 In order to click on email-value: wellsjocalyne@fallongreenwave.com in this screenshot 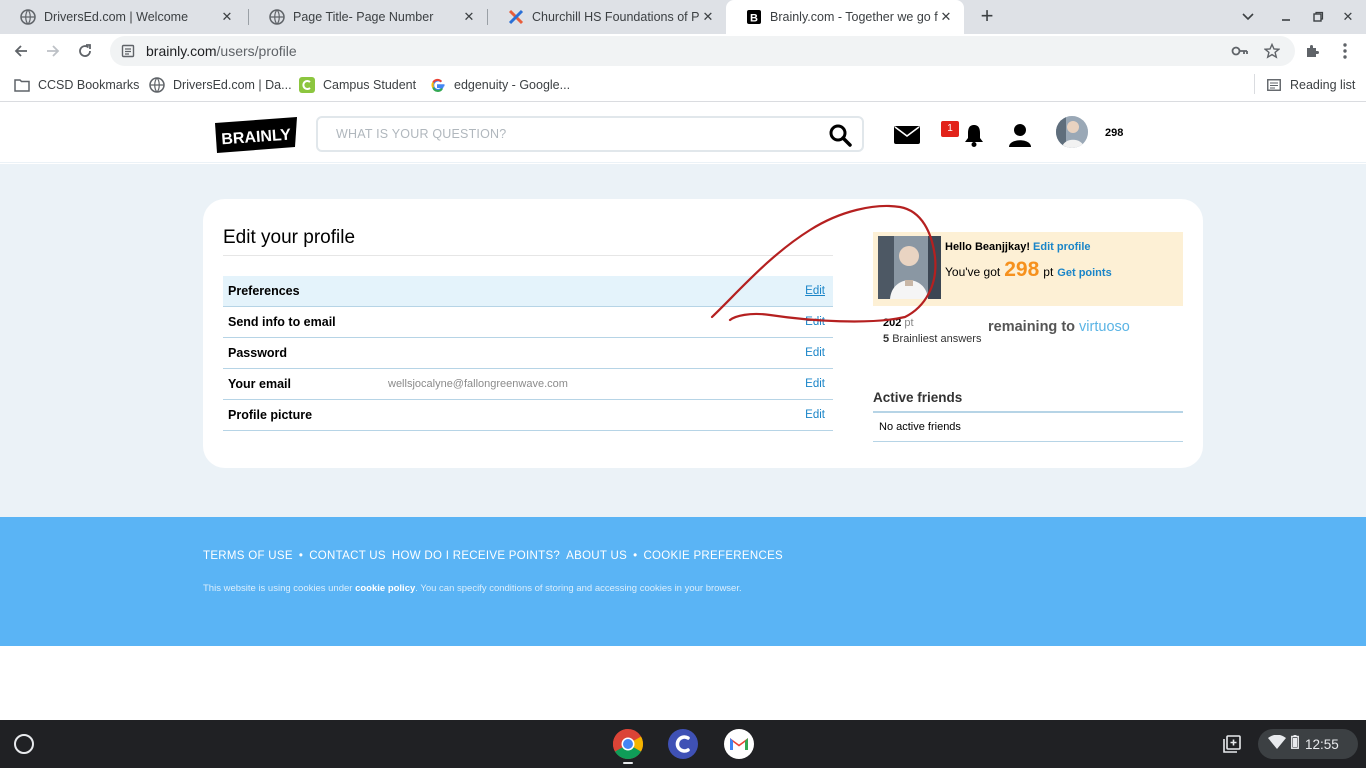, I will do `click(478, 384)`.